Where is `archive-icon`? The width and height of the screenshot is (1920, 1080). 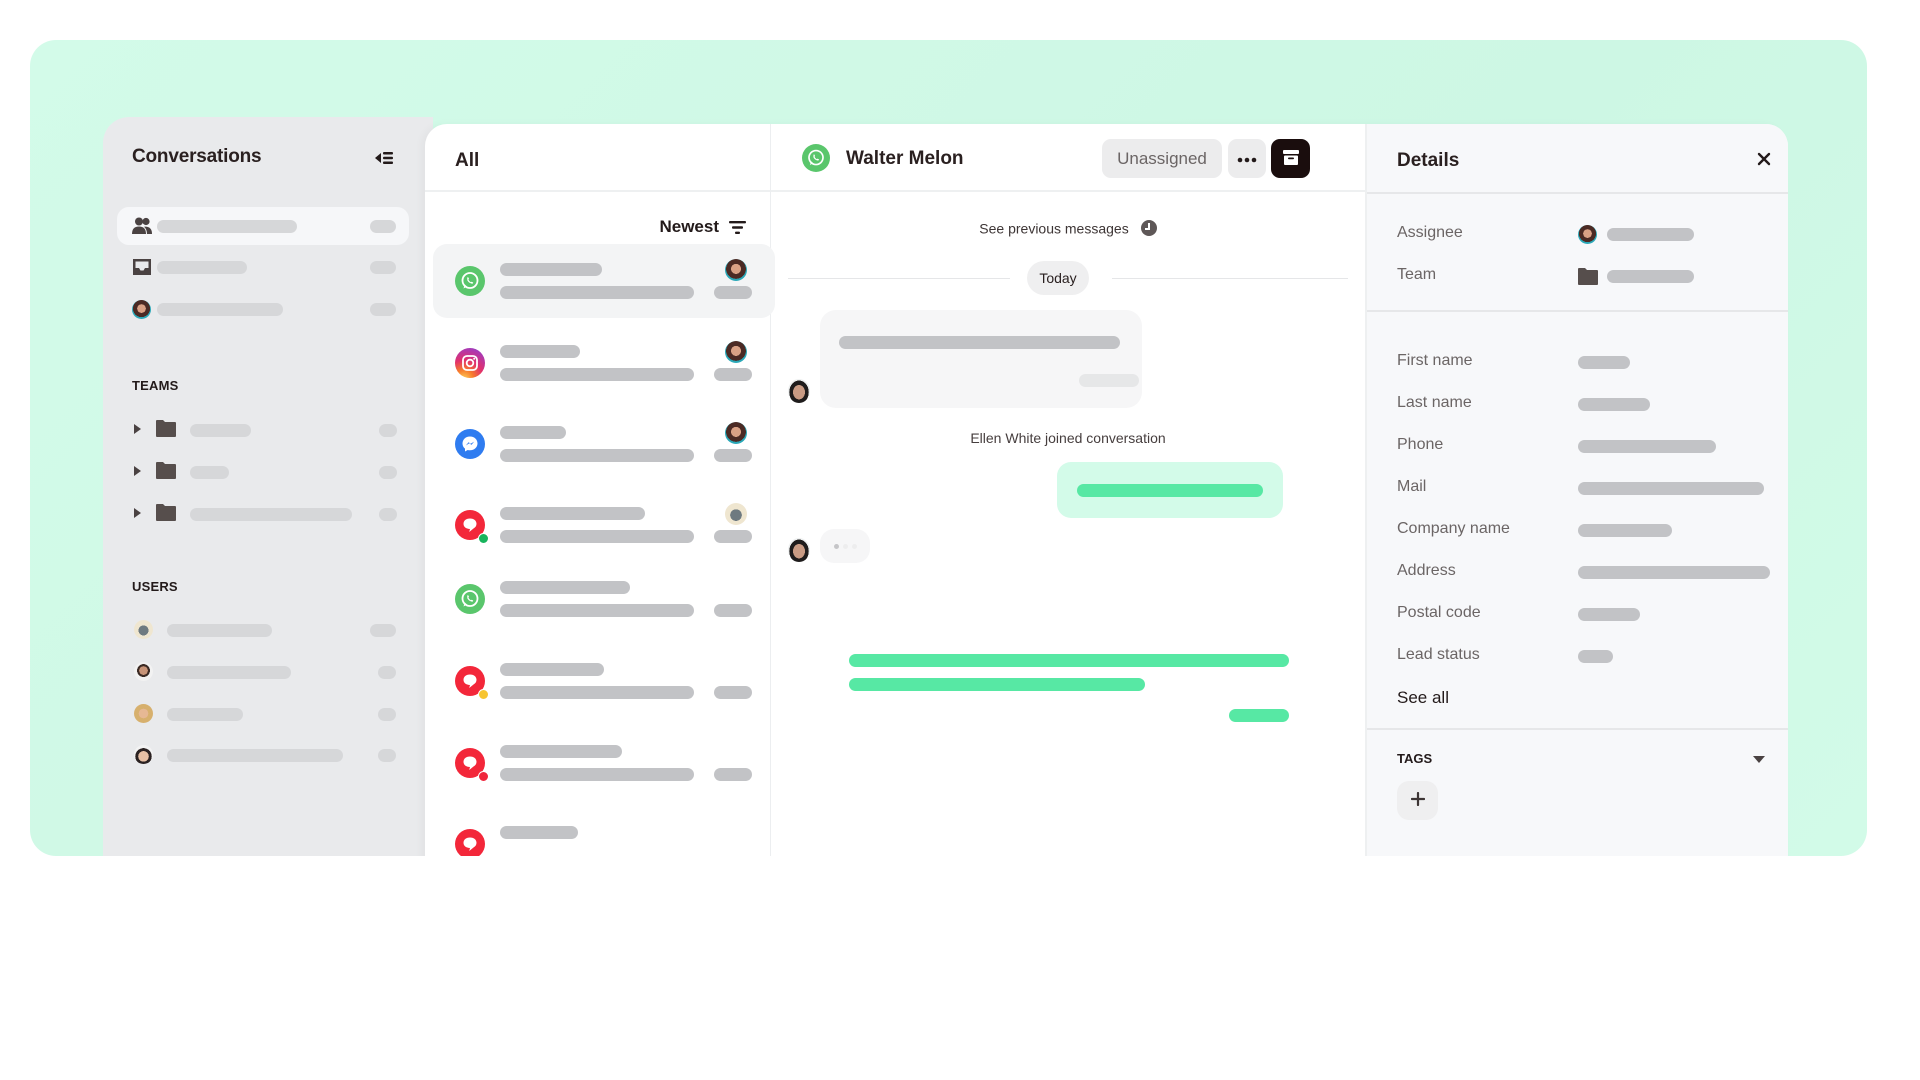
archive-icon is located at coordinates (1290, 157).